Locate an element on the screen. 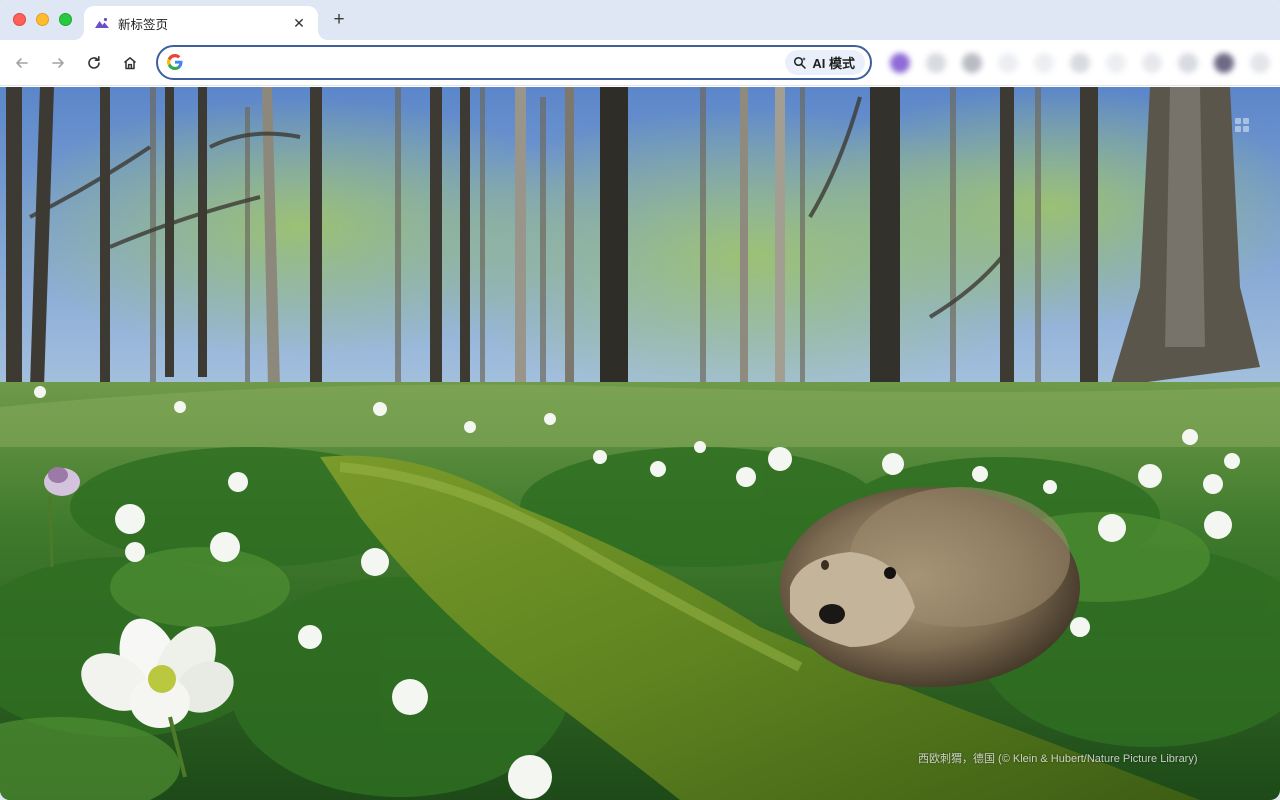  home-button is located at coordinates (130, 63).